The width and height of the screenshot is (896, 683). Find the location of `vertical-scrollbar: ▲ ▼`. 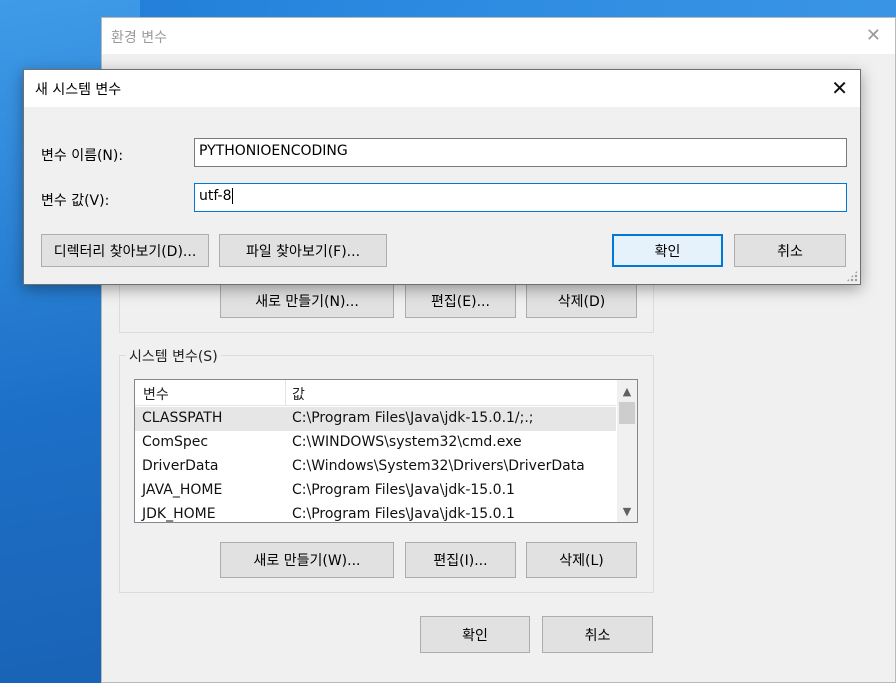

vertical-scrollbar: ▲ ▼ is located at coordinates (627, 451).